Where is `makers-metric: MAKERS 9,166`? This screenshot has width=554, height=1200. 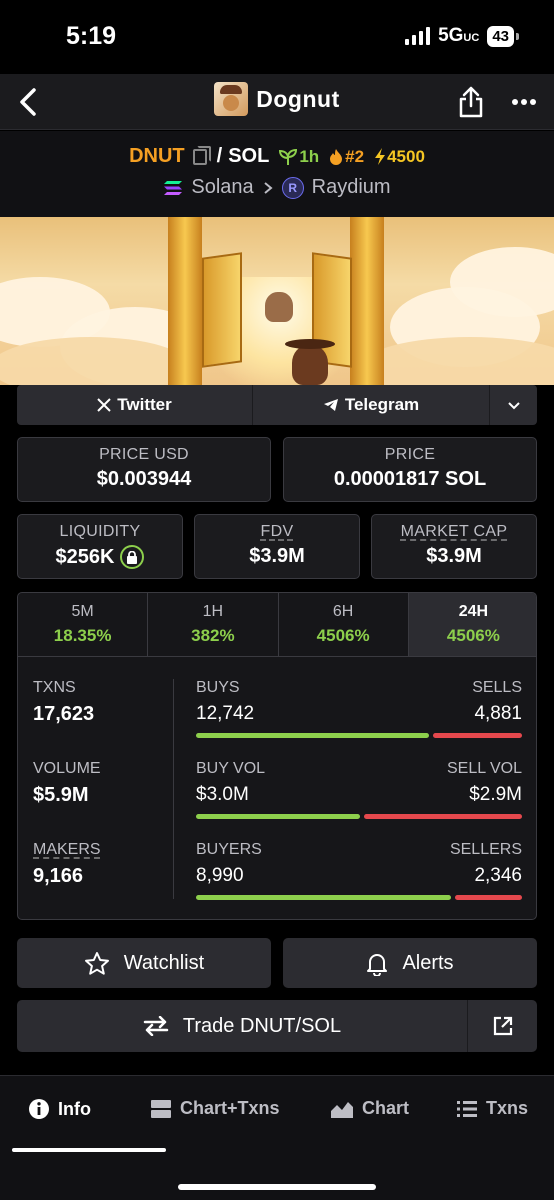
makers-metric: MAKERS 9,166 is located at coordinates (103, 864).